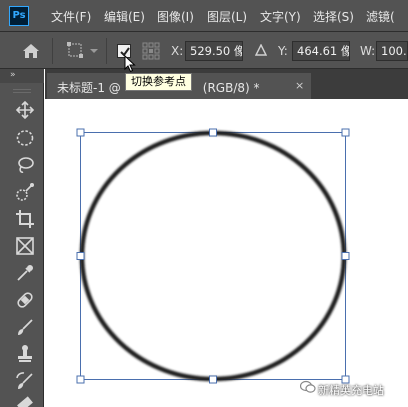 This screenshot has width=408, height=407. What do you see at coordinates (213, 132) in the screenshot?
I see `transform-handle-top` at bounding box center [213, 132].